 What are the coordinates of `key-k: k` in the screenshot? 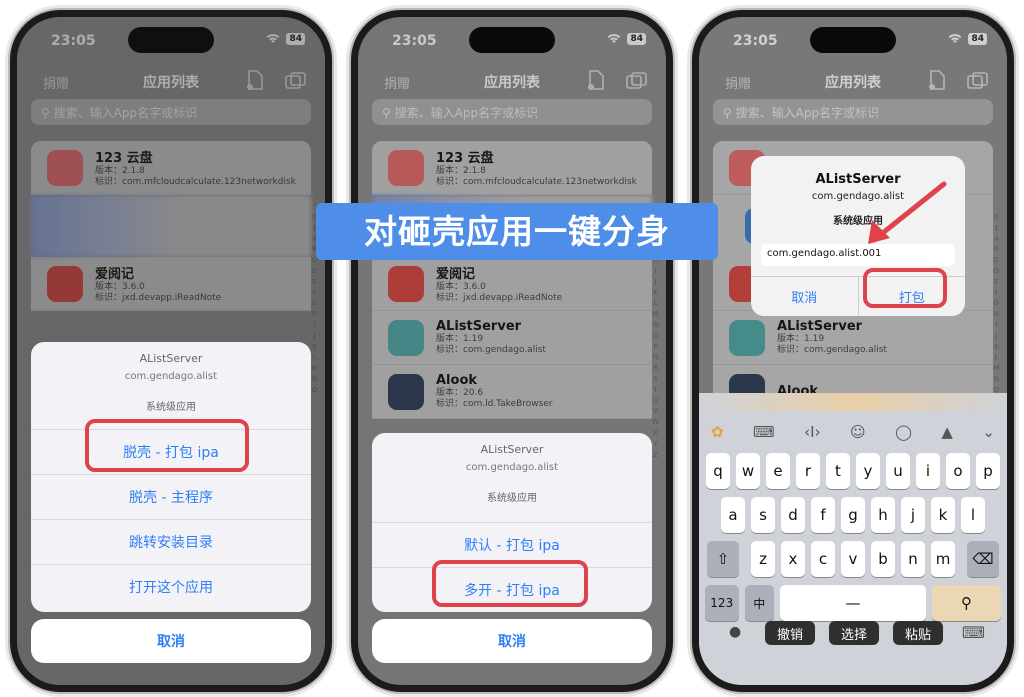 It's located at (943, 515).